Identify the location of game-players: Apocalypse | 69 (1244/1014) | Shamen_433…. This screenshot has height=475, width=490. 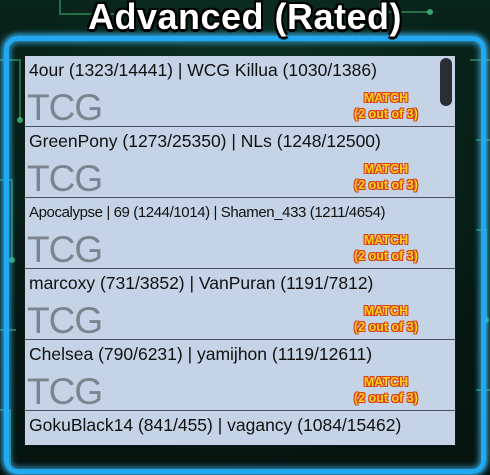
(207, 212).